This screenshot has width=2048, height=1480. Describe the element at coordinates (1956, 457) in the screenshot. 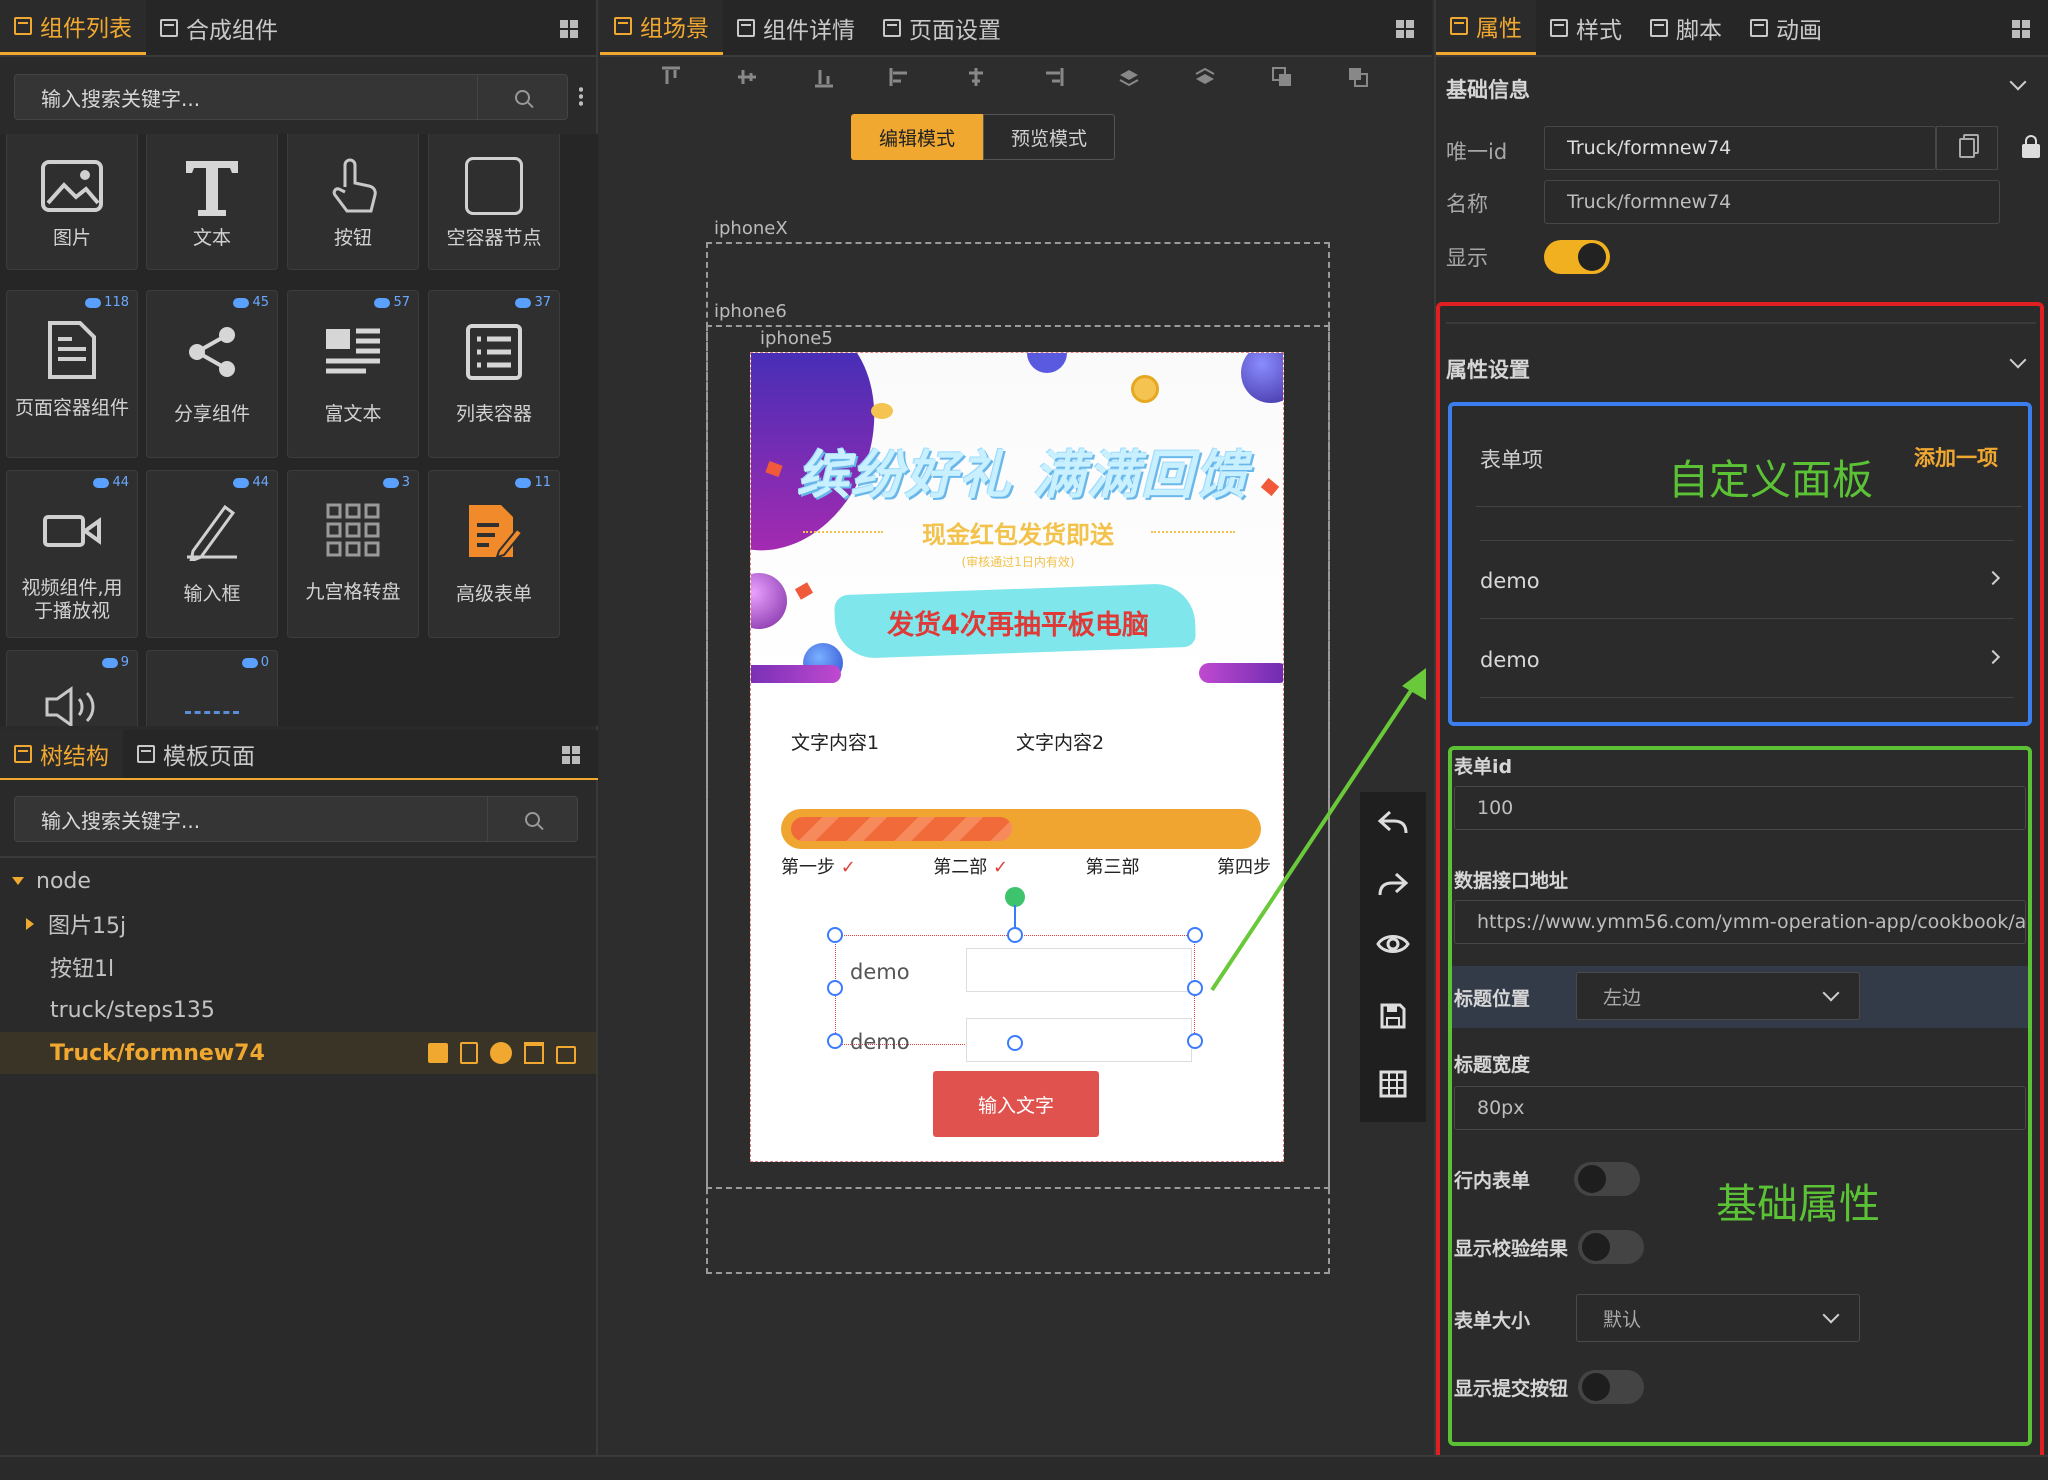

I see `add-item-link: 添加一项` at that location.